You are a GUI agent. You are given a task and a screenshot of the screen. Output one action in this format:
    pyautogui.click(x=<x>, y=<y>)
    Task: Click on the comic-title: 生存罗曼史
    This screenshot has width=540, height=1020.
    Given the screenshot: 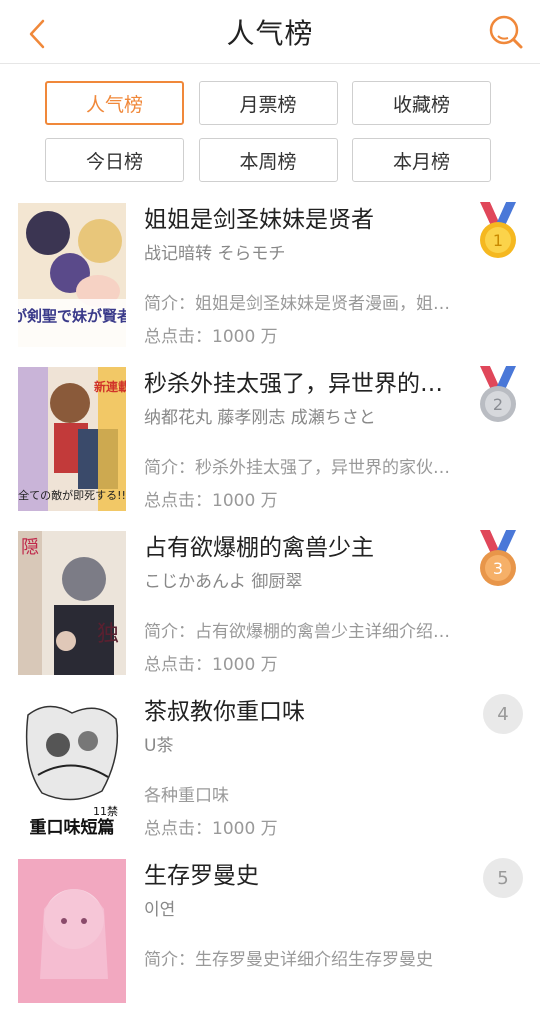 What is the action you would take?
    pyautogui.click(x=201, y=876)
    